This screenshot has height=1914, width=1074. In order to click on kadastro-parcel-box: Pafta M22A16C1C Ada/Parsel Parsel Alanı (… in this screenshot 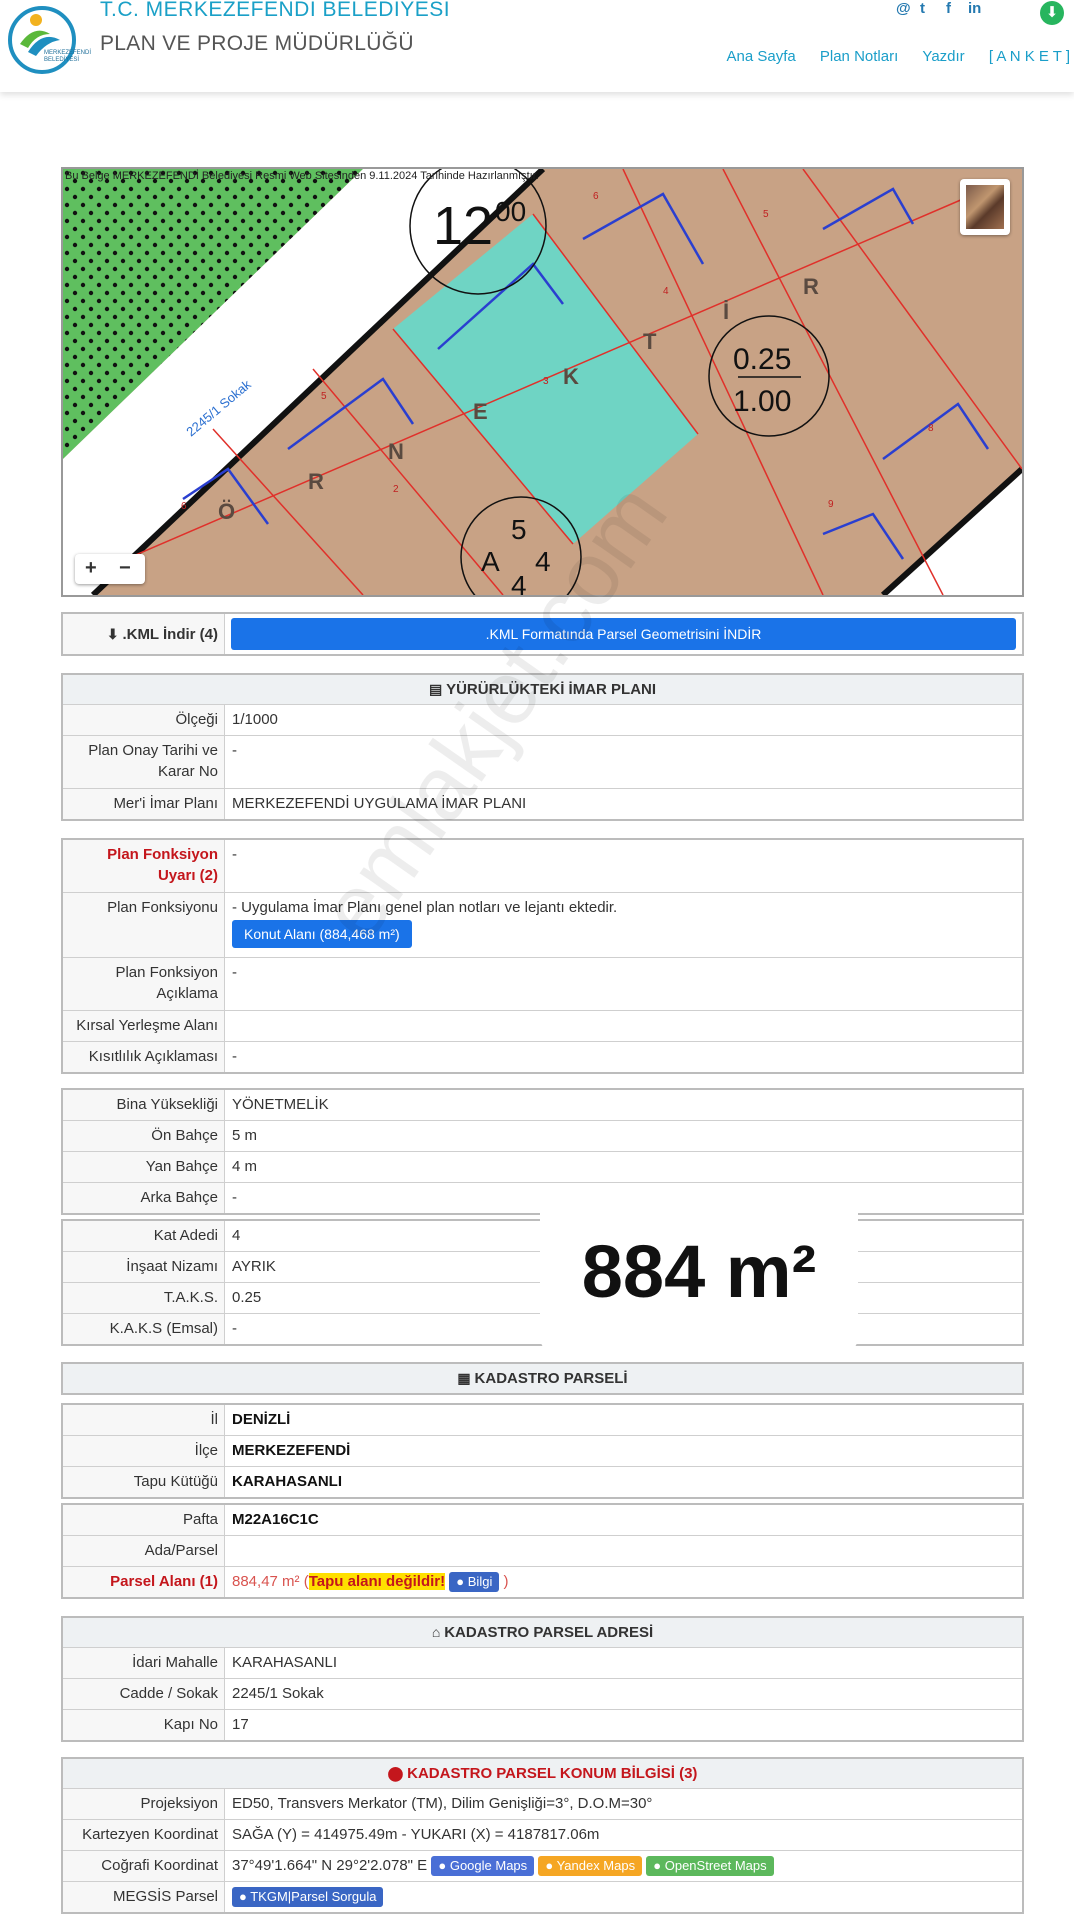, I will do `click(542, 1551)`.